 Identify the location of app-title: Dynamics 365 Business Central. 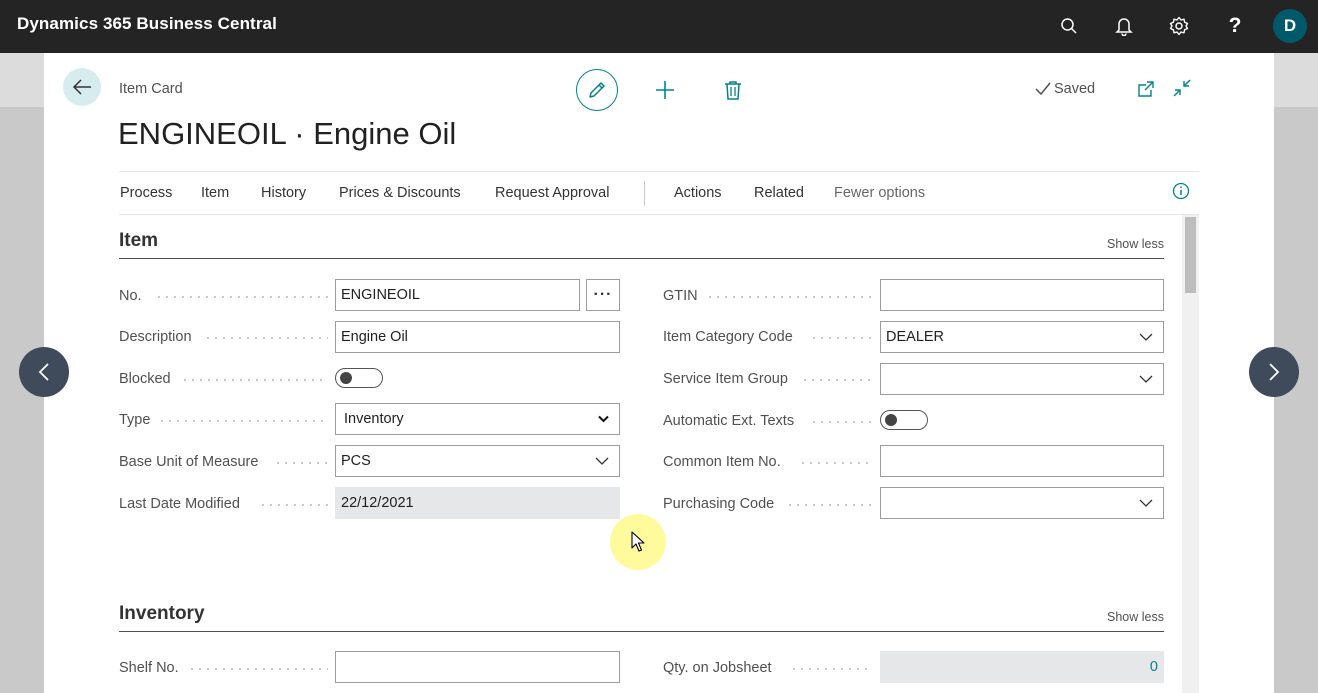
(147, 24).